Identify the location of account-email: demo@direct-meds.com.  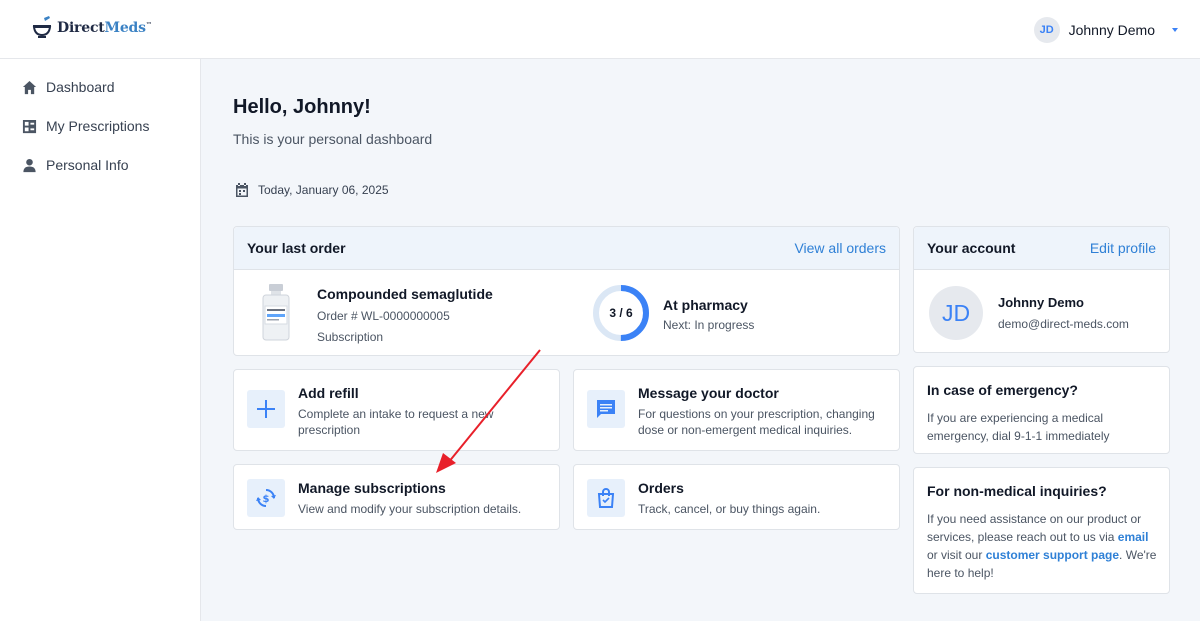
(1063, 324).